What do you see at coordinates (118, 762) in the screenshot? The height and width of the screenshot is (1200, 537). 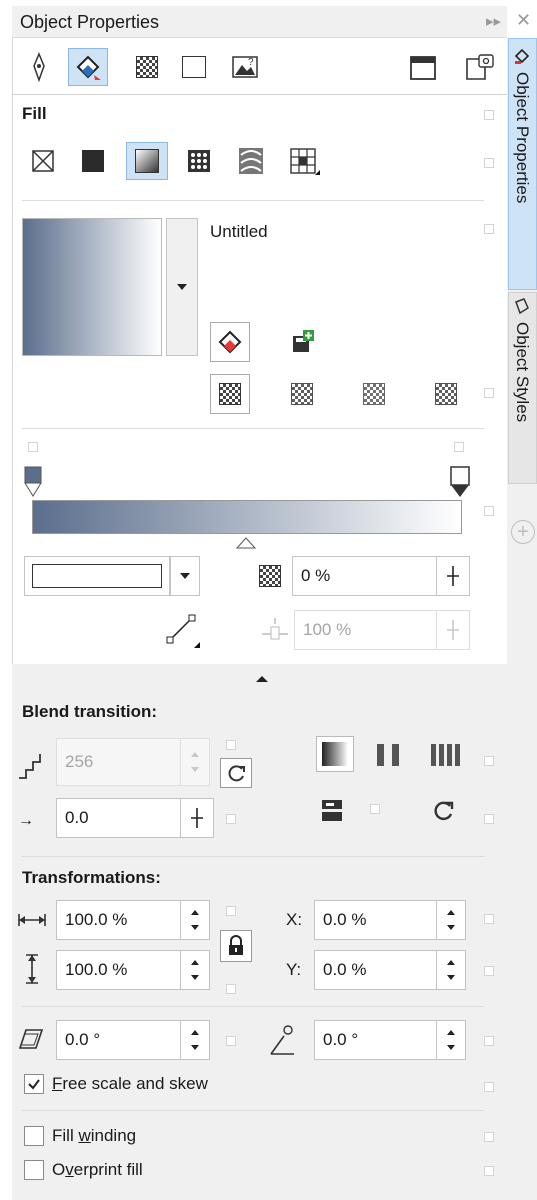 I see `steps-input: 256` at bounding box center [118, 762].